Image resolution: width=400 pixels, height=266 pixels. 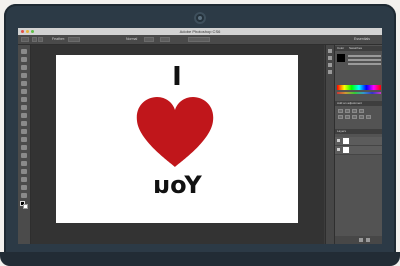 I want to click on window-title: Adobe Photoshop CS6, so click(x=200, y=31).